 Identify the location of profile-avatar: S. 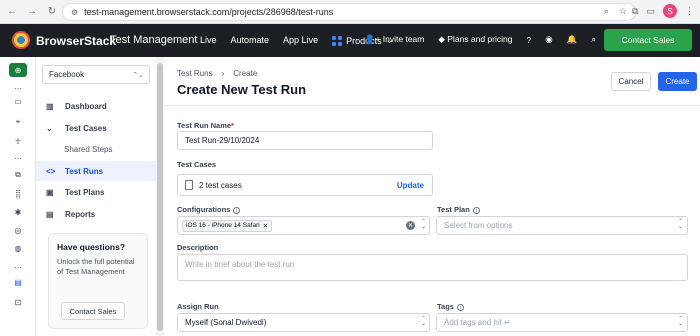
(670, 11).